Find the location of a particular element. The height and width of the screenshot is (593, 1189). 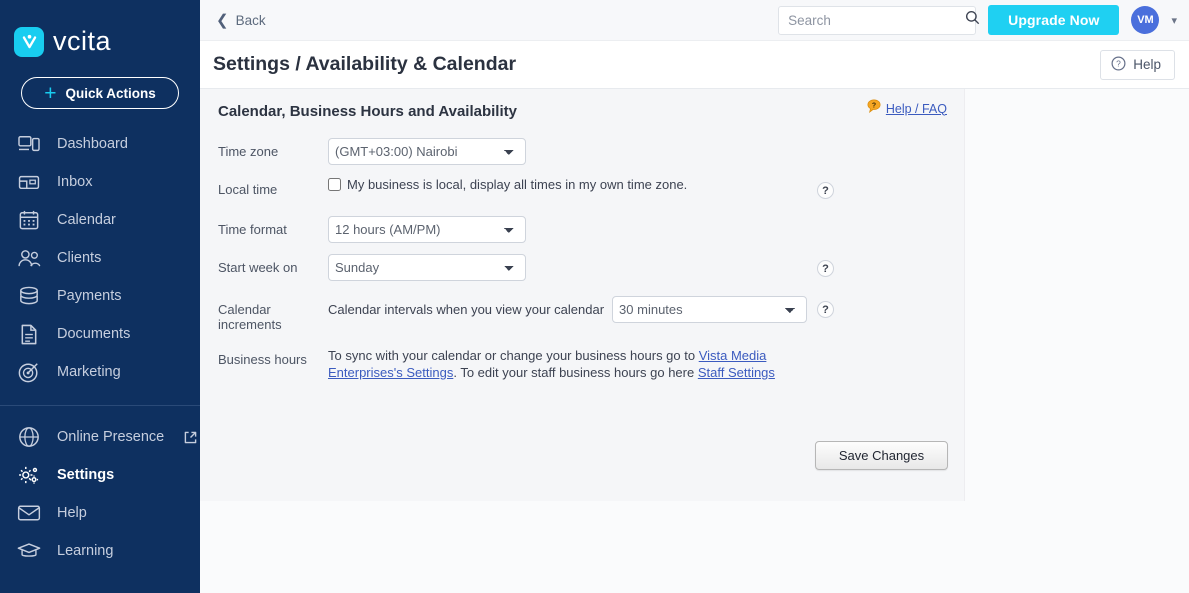

help-button: ? Help is located at coordinates (1137, 64).